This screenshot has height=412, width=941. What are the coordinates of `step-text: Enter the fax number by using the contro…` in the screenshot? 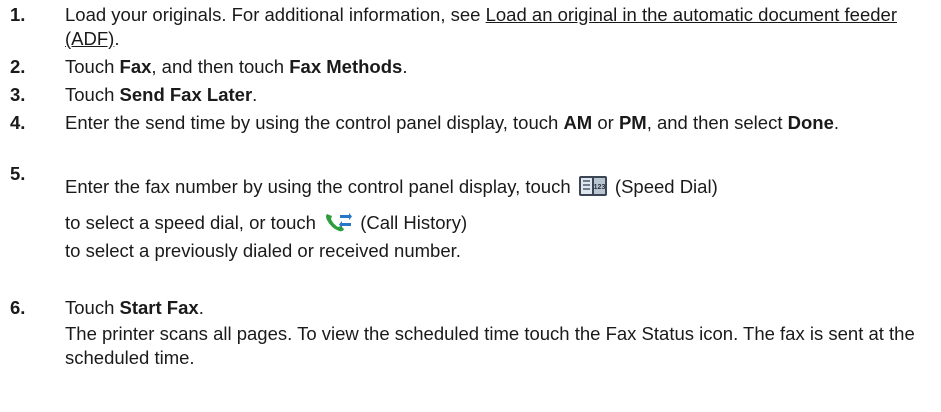 It's located at (391, 204).